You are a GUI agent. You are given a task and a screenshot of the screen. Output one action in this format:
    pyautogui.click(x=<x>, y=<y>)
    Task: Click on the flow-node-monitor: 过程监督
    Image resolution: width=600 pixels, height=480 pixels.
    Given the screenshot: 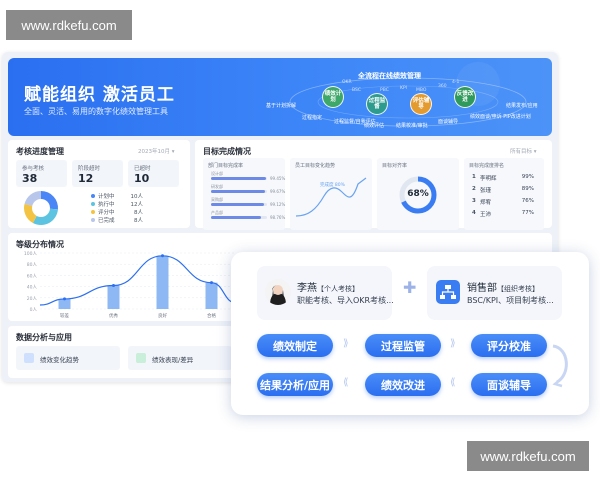 What is the action you would take?
    pyautogui.click(x=377, y=104)
    